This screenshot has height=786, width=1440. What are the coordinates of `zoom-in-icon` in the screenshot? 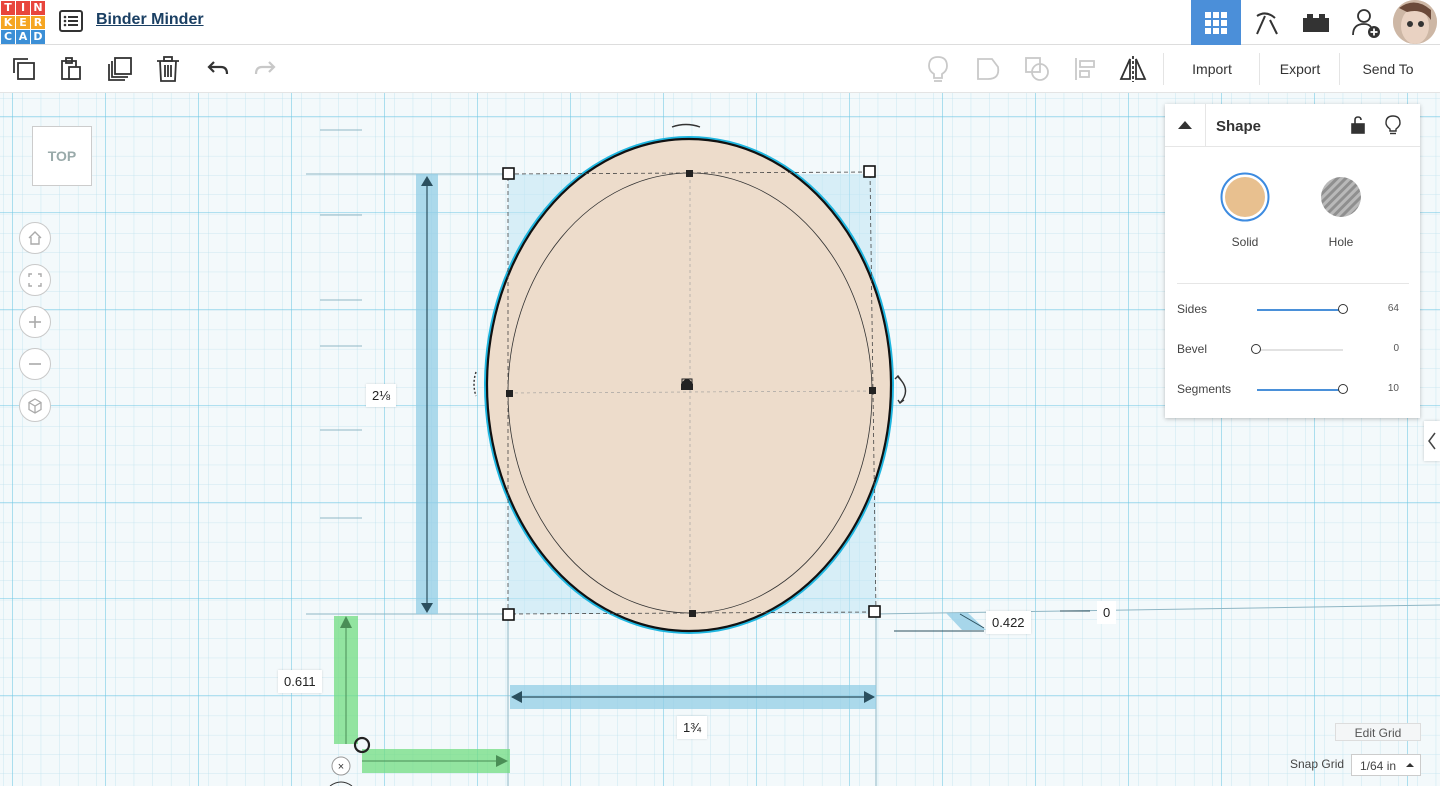 It's located at (35, 322).